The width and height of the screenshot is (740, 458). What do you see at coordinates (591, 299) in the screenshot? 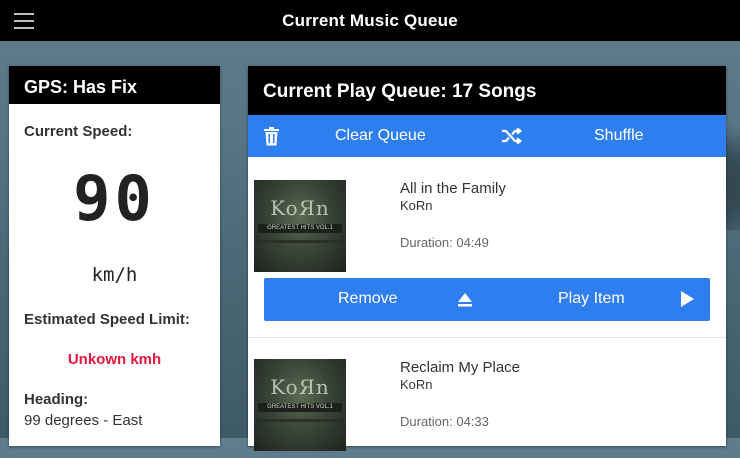
I see `play-item-button: Play Item` at bounding box center [591, 299].